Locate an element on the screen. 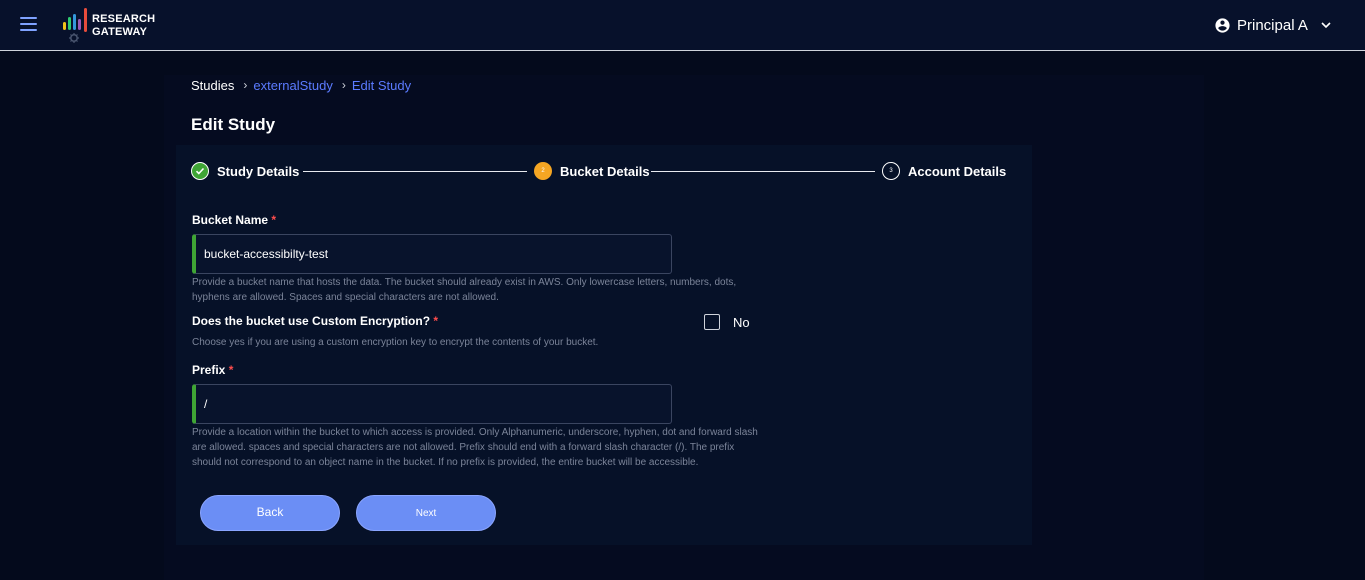  encryption-checkbox-group: No is located at coordinates (727, 322).